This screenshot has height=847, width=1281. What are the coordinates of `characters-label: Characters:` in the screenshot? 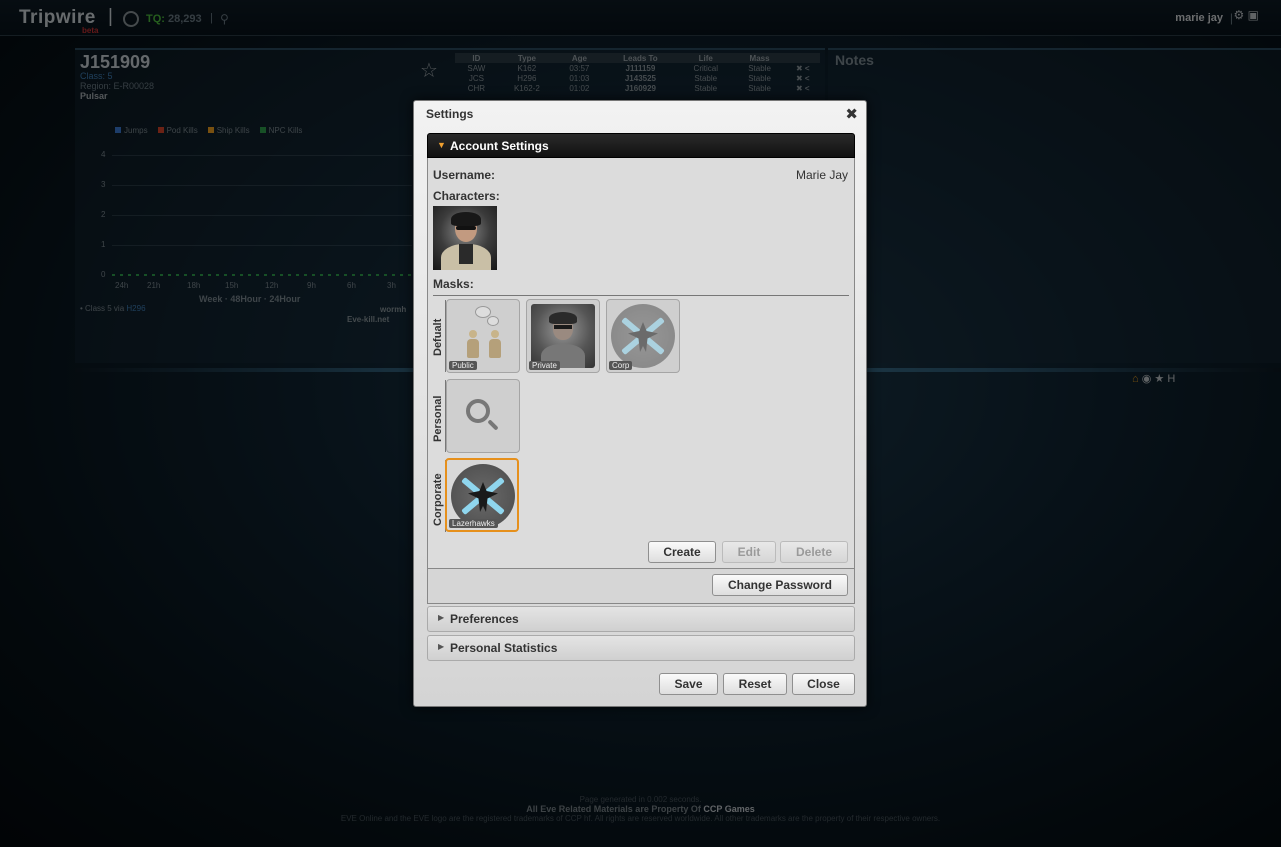 It's located at (466, 196).